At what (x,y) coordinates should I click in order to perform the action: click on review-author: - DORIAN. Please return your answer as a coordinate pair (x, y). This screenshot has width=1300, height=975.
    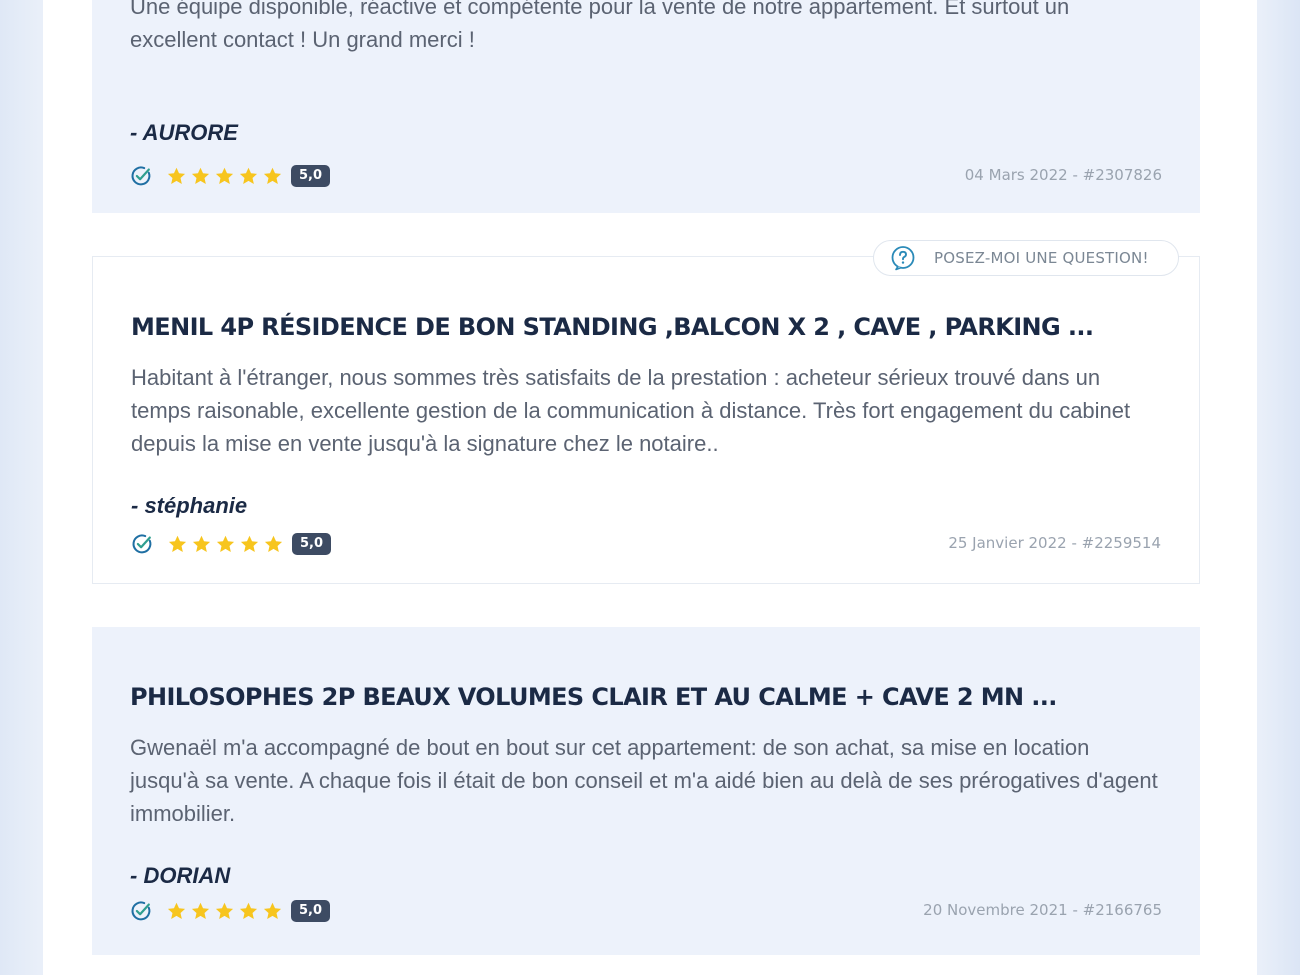
    Looking at the image, I should click on (180, 875).